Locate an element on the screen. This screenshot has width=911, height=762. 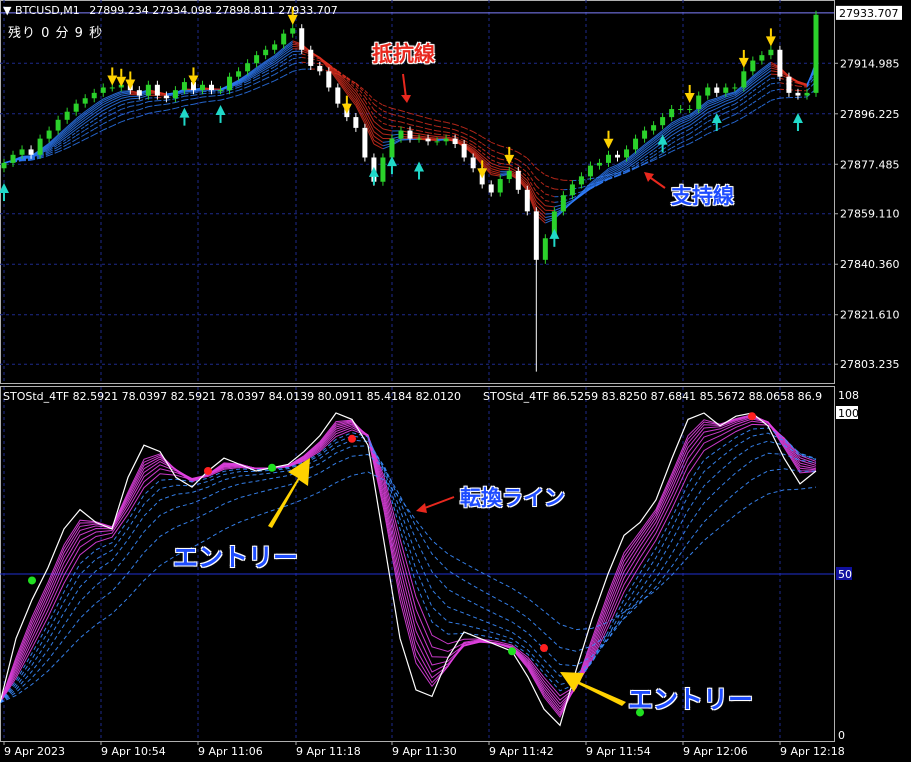
entry-annotation-1: エントリー is located at coordinates (236, 557).